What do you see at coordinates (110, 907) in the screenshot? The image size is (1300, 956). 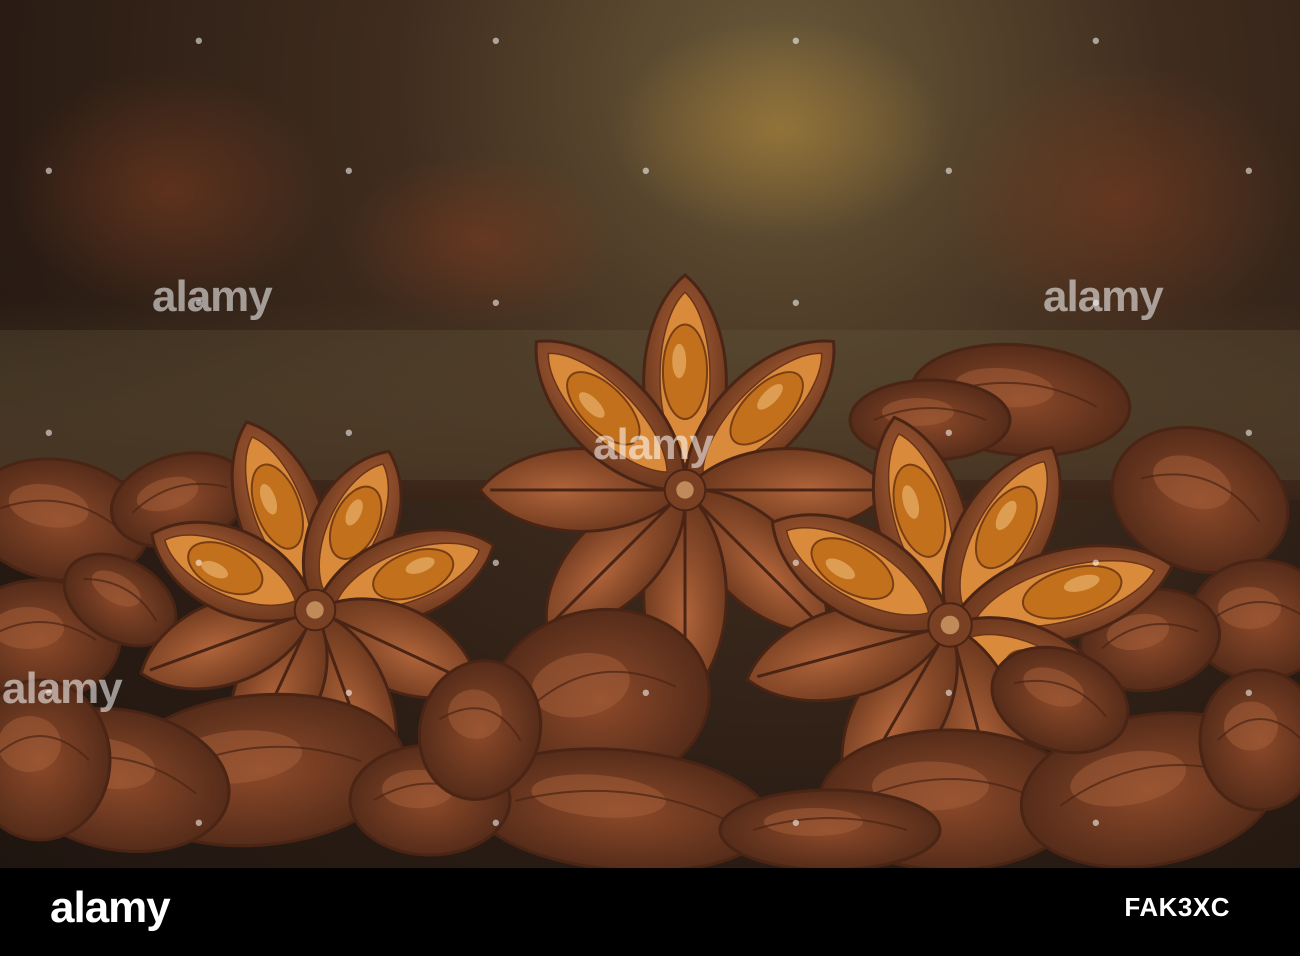 I see `alamy-logo: alamy` at bounding box center [110, 907].